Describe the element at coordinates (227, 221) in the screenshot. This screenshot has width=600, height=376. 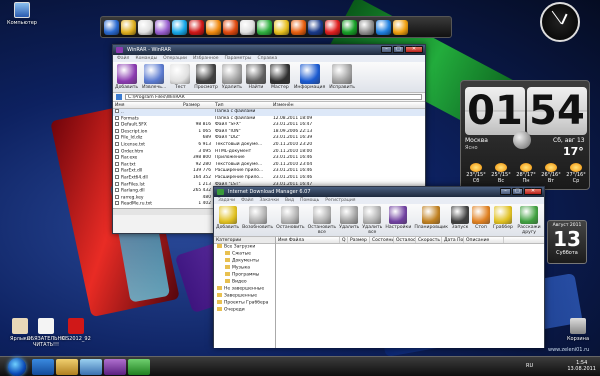
I see `add-url-button: Добавить` at that location.